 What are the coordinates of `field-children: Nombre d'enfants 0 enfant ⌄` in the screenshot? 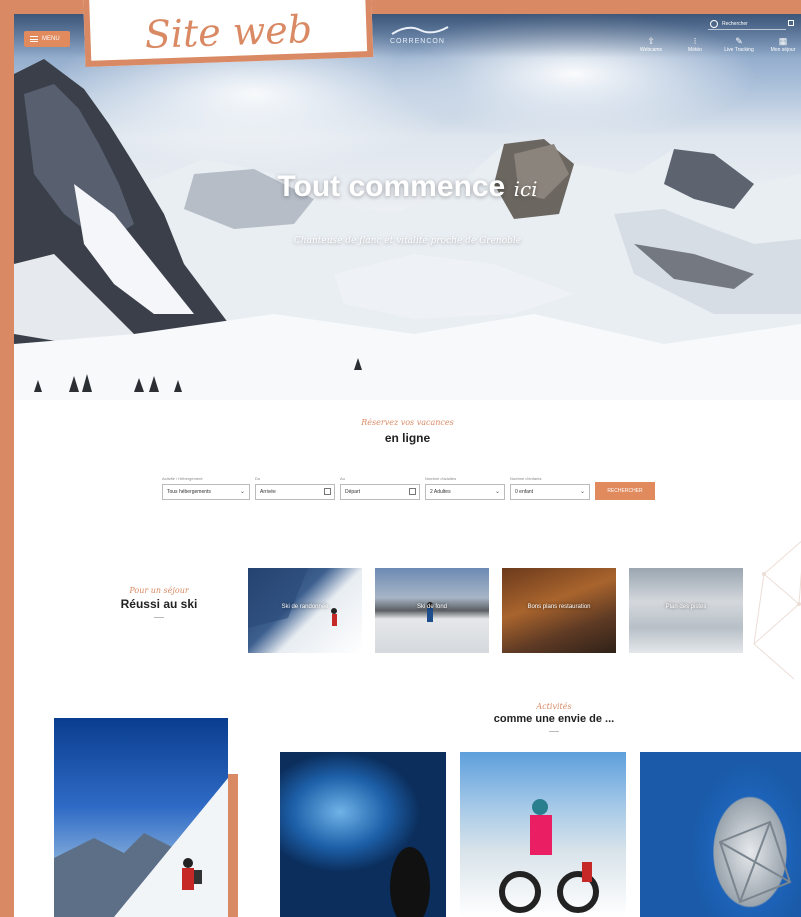 It's located at (550, 488).